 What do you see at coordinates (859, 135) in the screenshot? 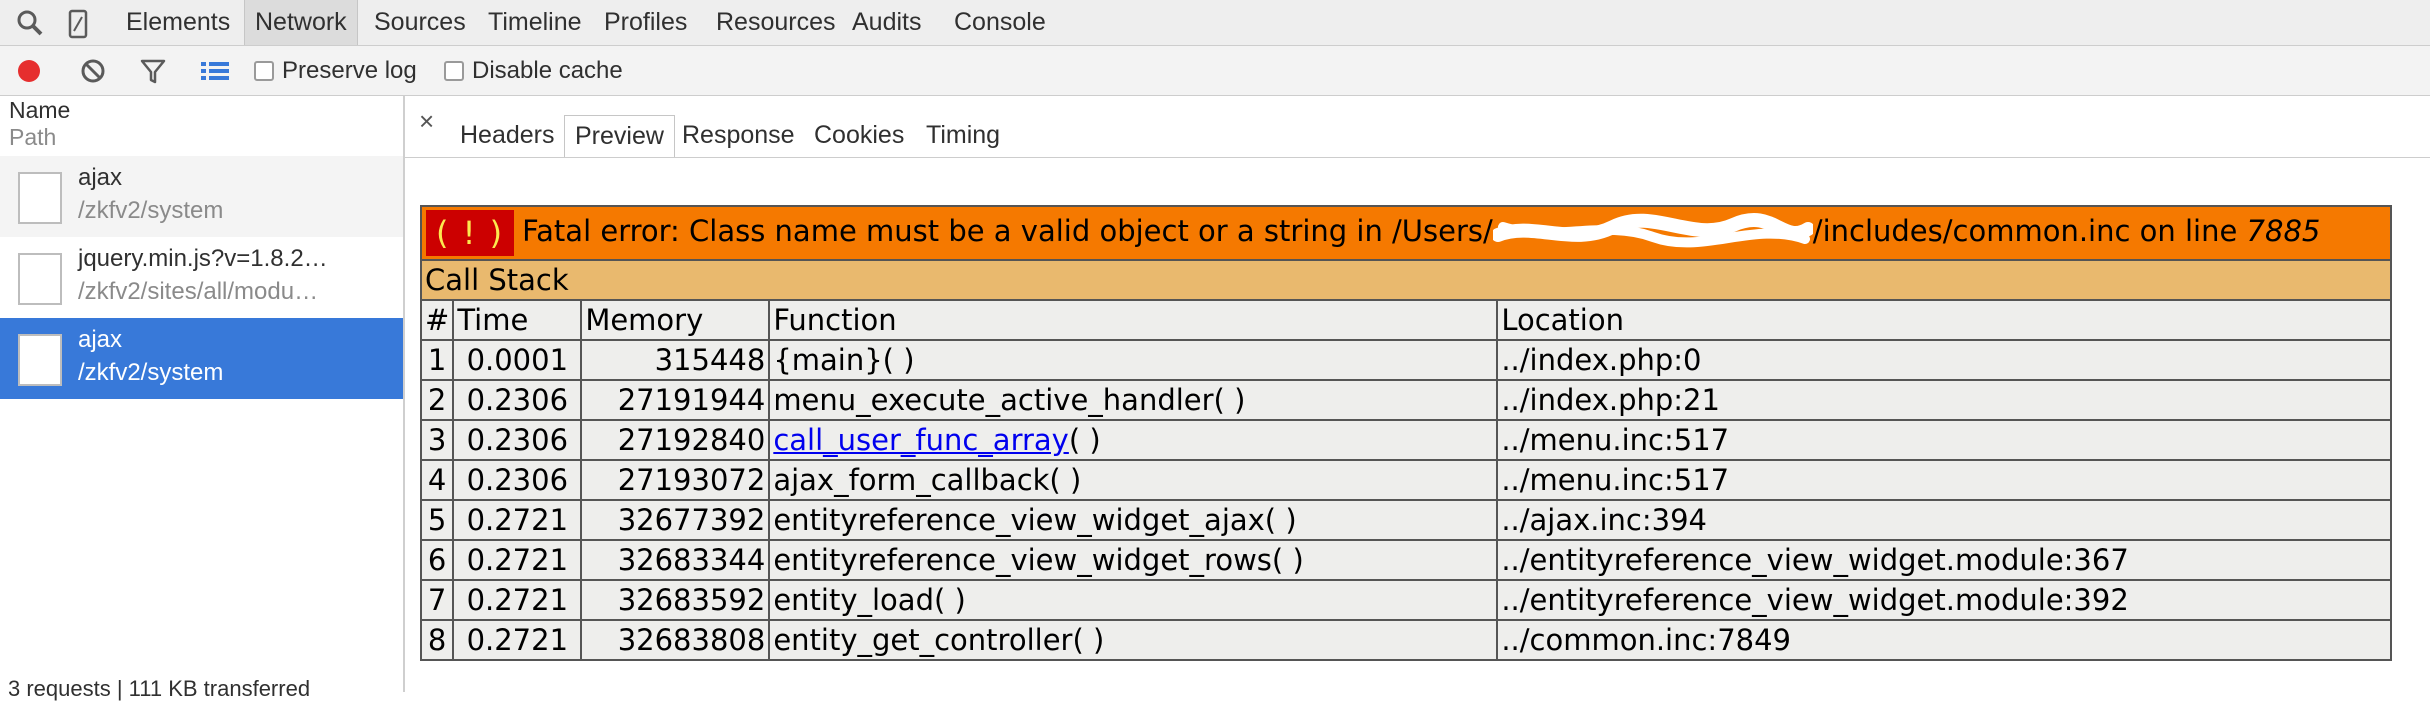
I see `tab-cookies: Cookies` at bounding box center [859, 135].